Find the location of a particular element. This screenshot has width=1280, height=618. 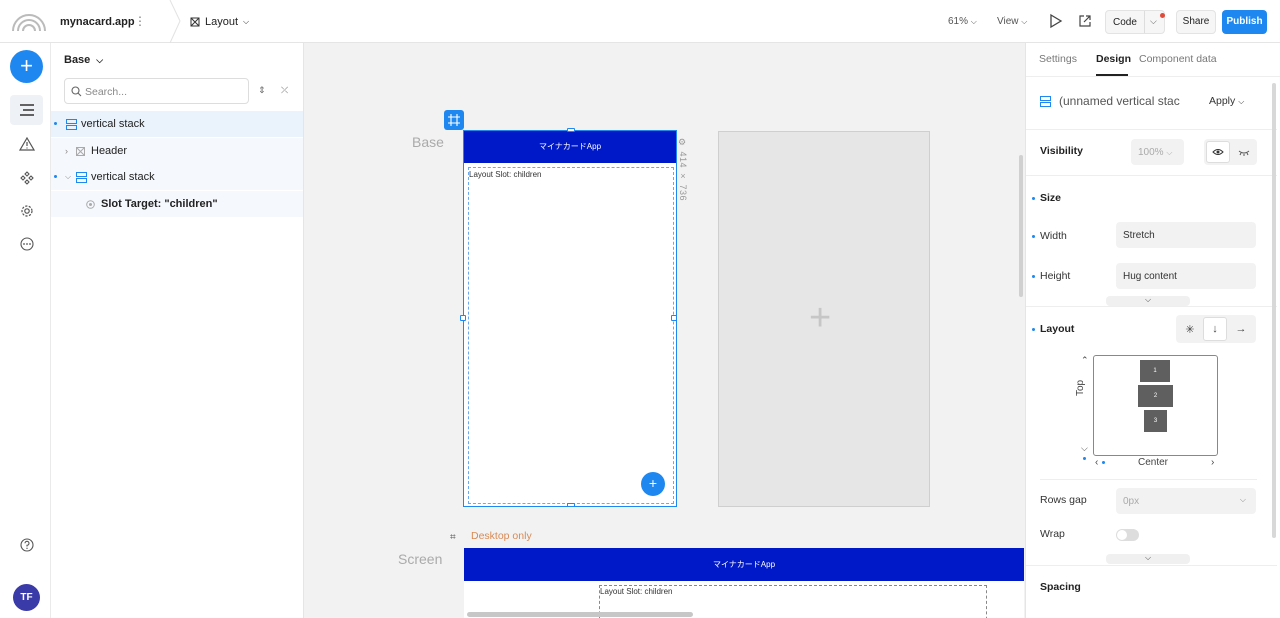

resize-handle-right is located at coordinates (674, 318).